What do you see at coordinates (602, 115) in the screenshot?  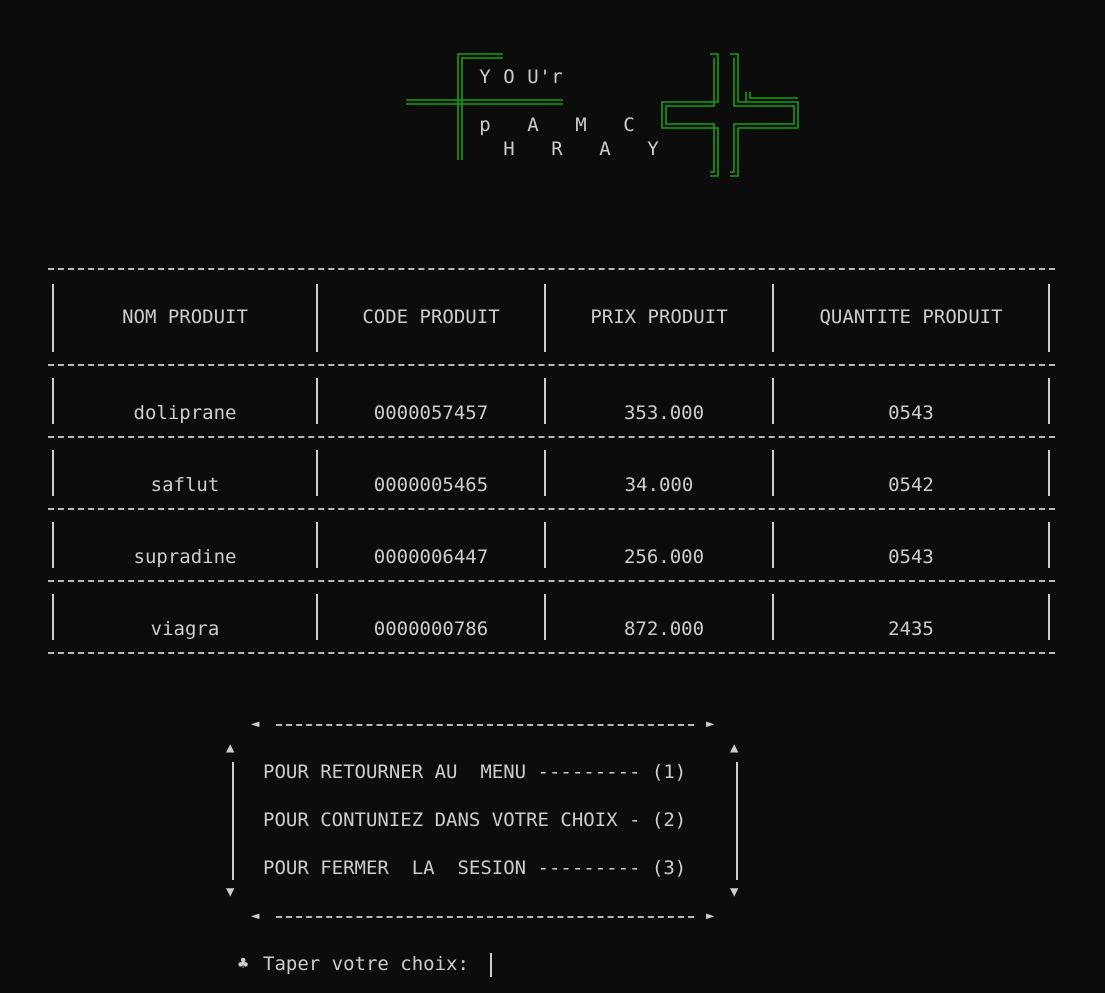 I see `pharmacy-cross-icon` at bounding box center [602, 115].